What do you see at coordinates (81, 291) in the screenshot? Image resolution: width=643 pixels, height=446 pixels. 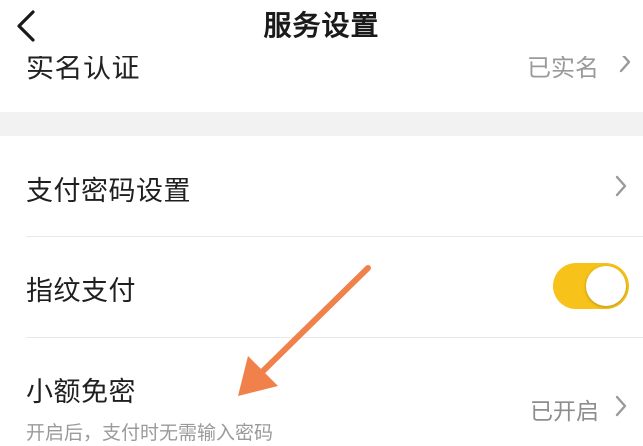 I see `fingerprint-pay-label: 指纹支付` at bounding box center [81, 291].